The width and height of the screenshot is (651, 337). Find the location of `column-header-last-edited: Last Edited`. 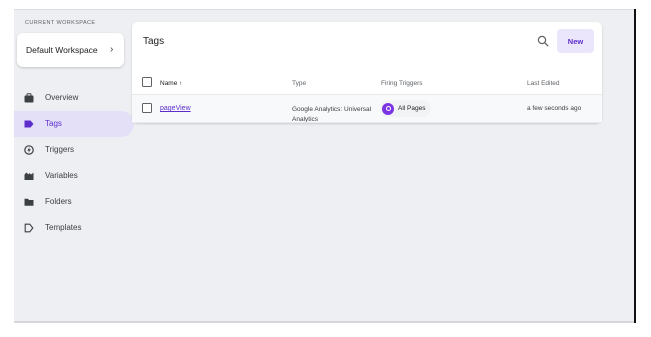

column-header-last-edited: Last Edited is located at coordinates (543, 83).